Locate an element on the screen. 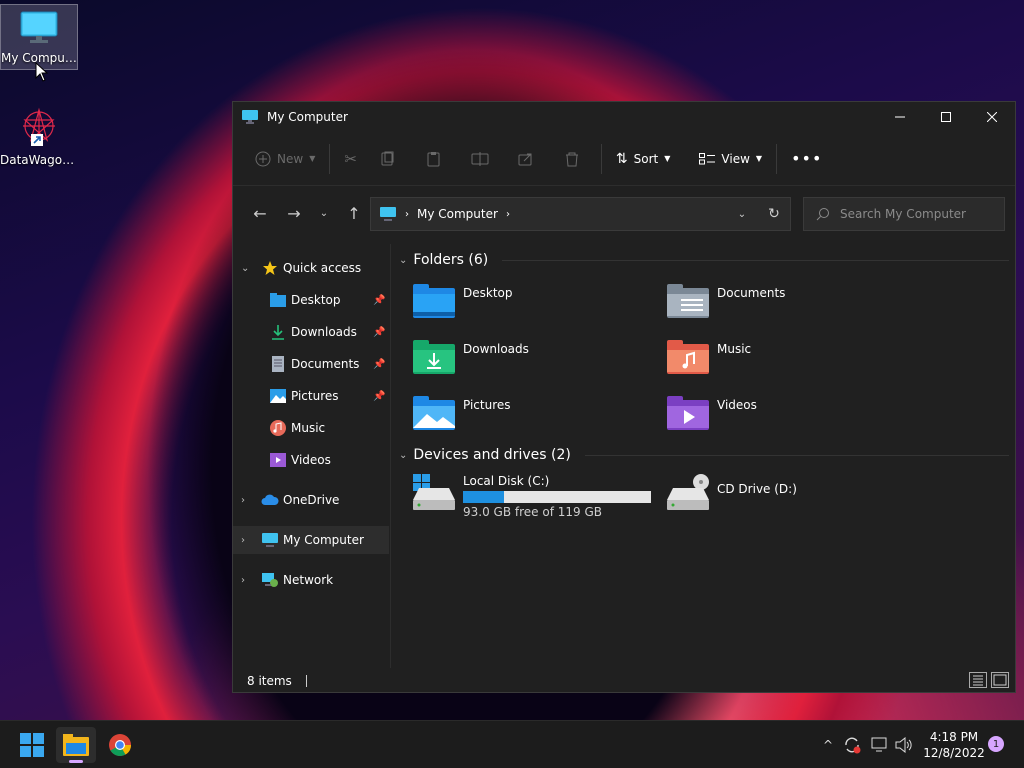 This screenshot has height=768, width=1024. cd-drive-icon is located at coordinates (688, 492).